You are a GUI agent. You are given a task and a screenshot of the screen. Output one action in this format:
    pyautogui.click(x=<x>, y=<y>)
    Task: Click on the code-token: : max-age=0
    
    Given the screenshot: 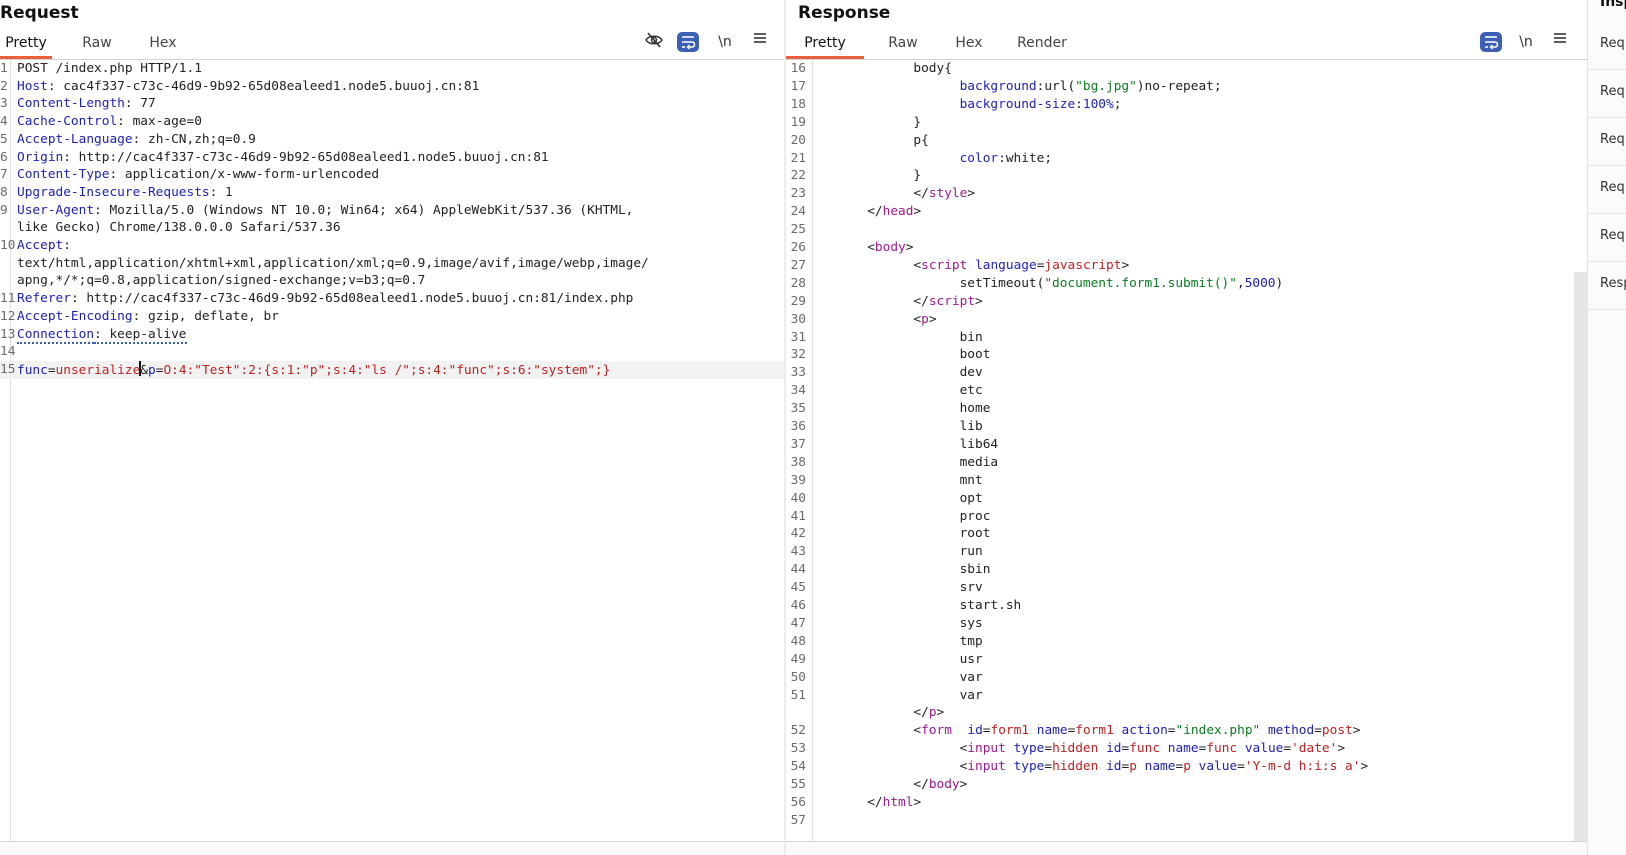 What is the action you would take?
    pyautogui.click(x=159, y=122)
    